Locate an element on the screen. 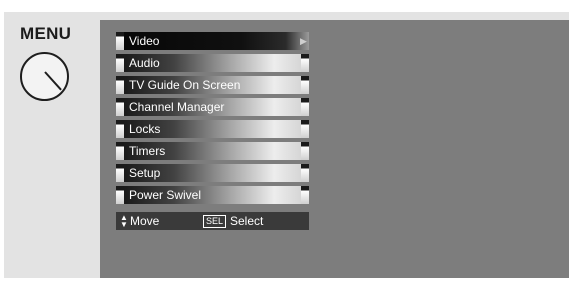 The image size is (569, 293). menu-item-power-swivel: Power Swivel is located at coordinates (212, 195).